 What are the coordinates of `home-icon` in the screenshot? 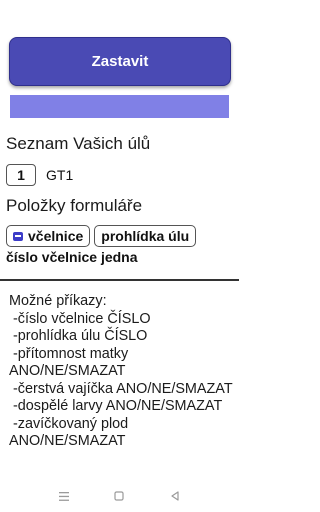 It's located at (119, 496).